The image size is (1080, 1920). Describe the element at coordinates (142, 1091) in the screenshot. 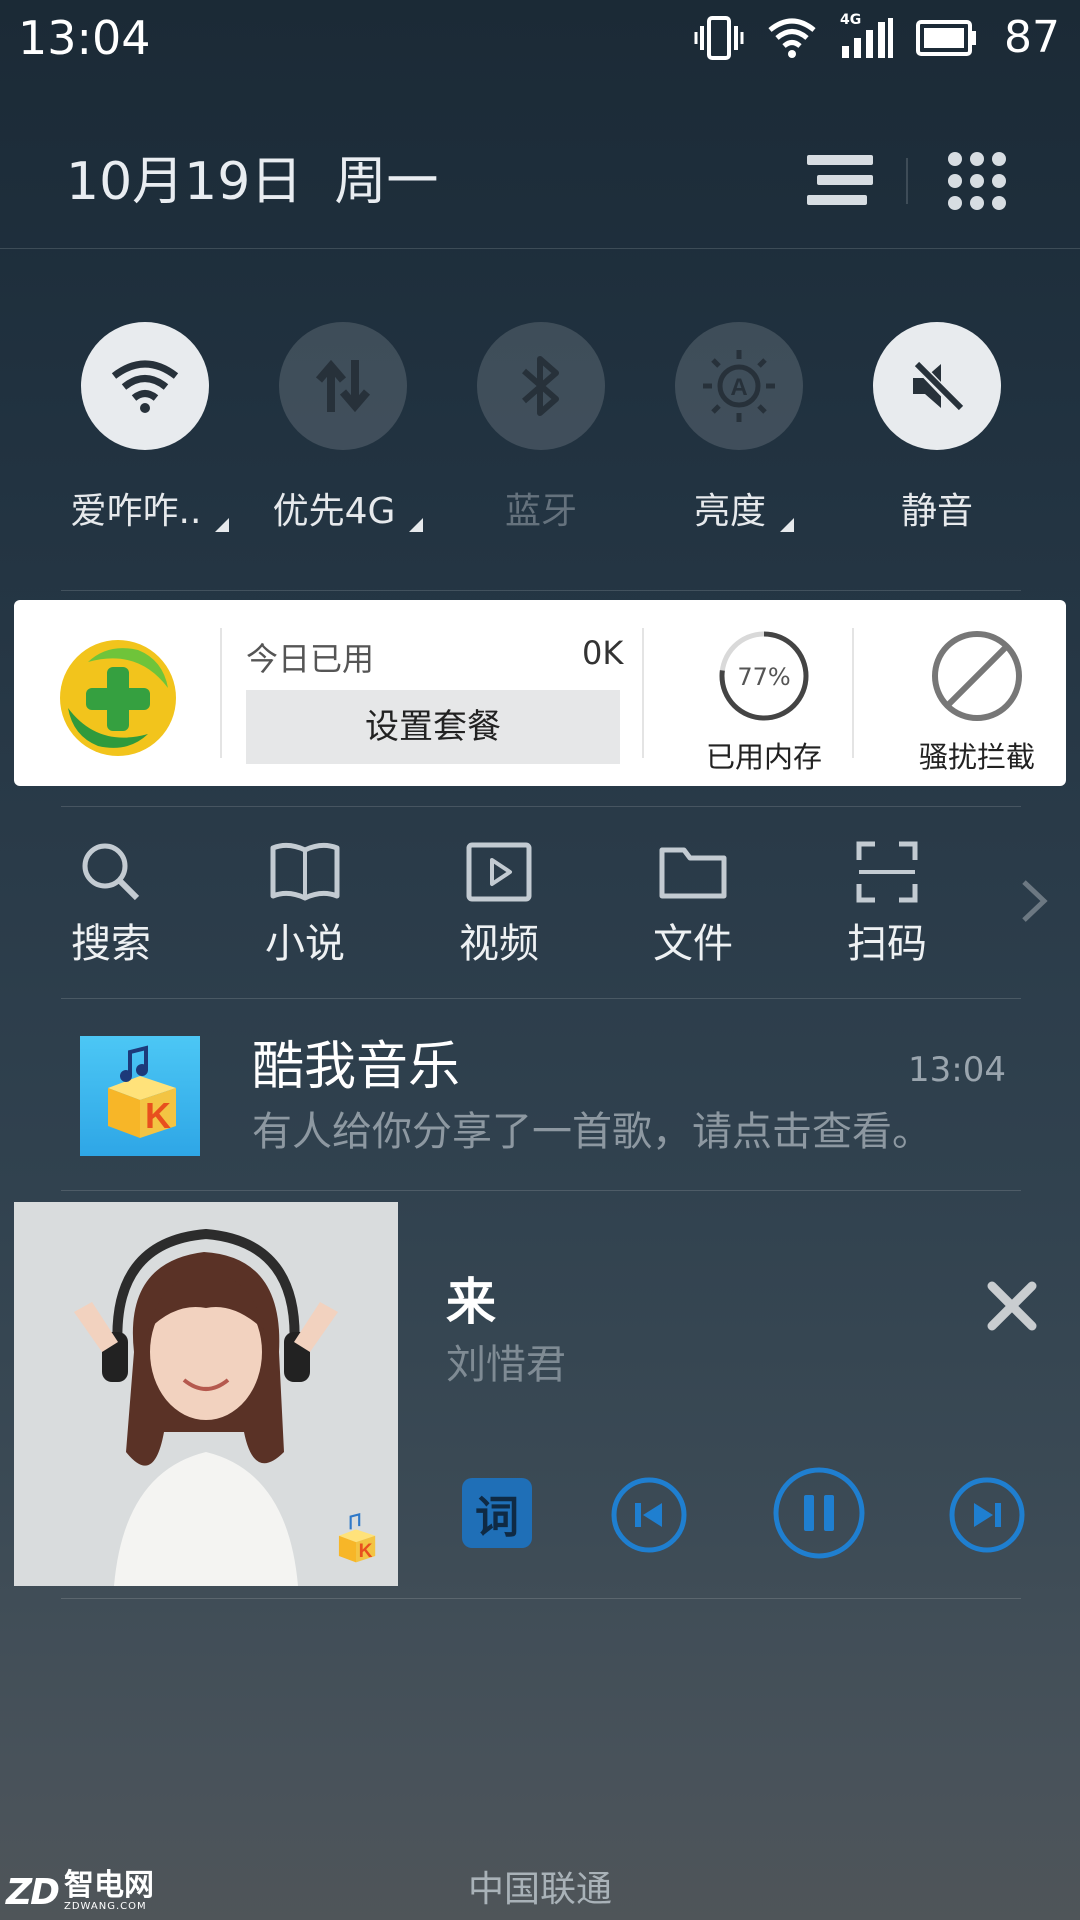

I see `kuwo-box-icon: K` at that location.